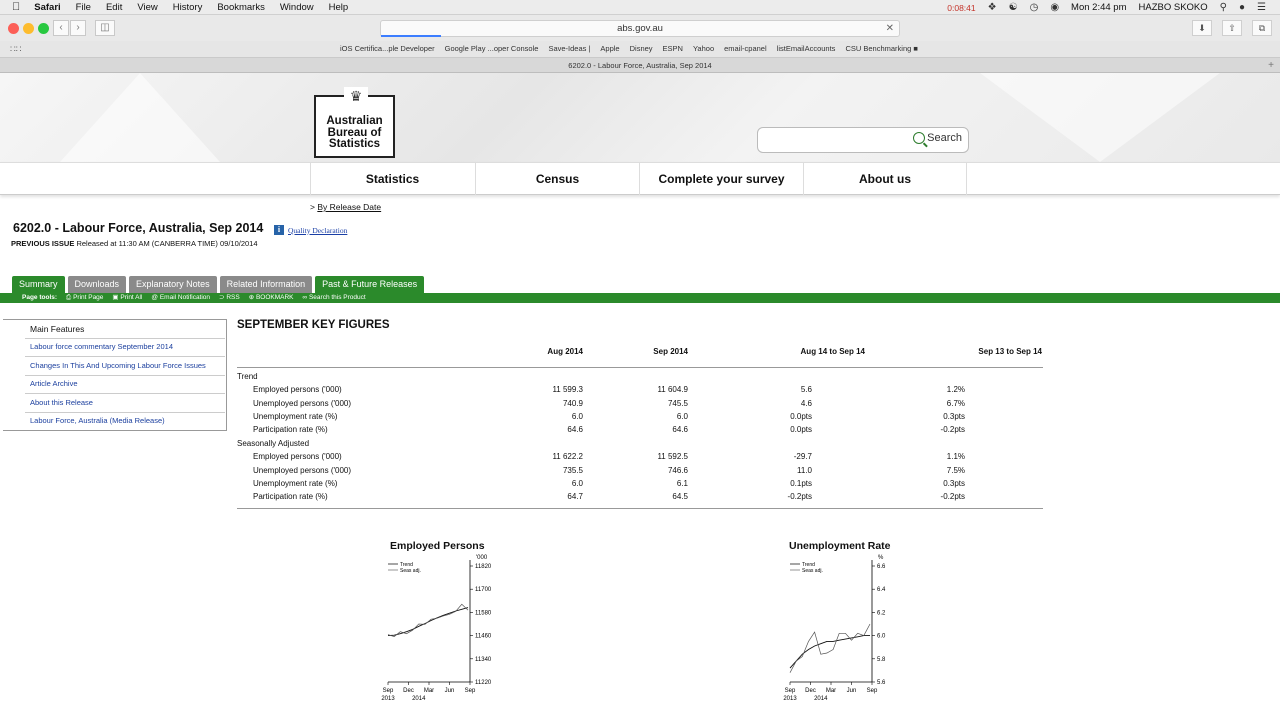 The height and width of the screenshot is (720, 1280). Describe the element at coordinates (387, 48) in the screenshot. I see `favorite-link: iOS Certifica...ple Developer` at that location.